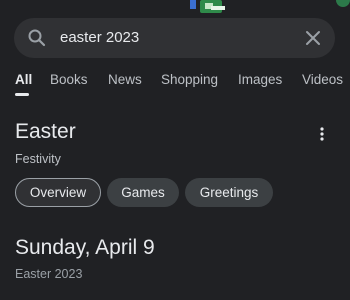 This screenshot has width=350, height=300. Describe the element at coordinates (174, 38) in the screenshot. I see `search-bar: easter 2023` at that location.